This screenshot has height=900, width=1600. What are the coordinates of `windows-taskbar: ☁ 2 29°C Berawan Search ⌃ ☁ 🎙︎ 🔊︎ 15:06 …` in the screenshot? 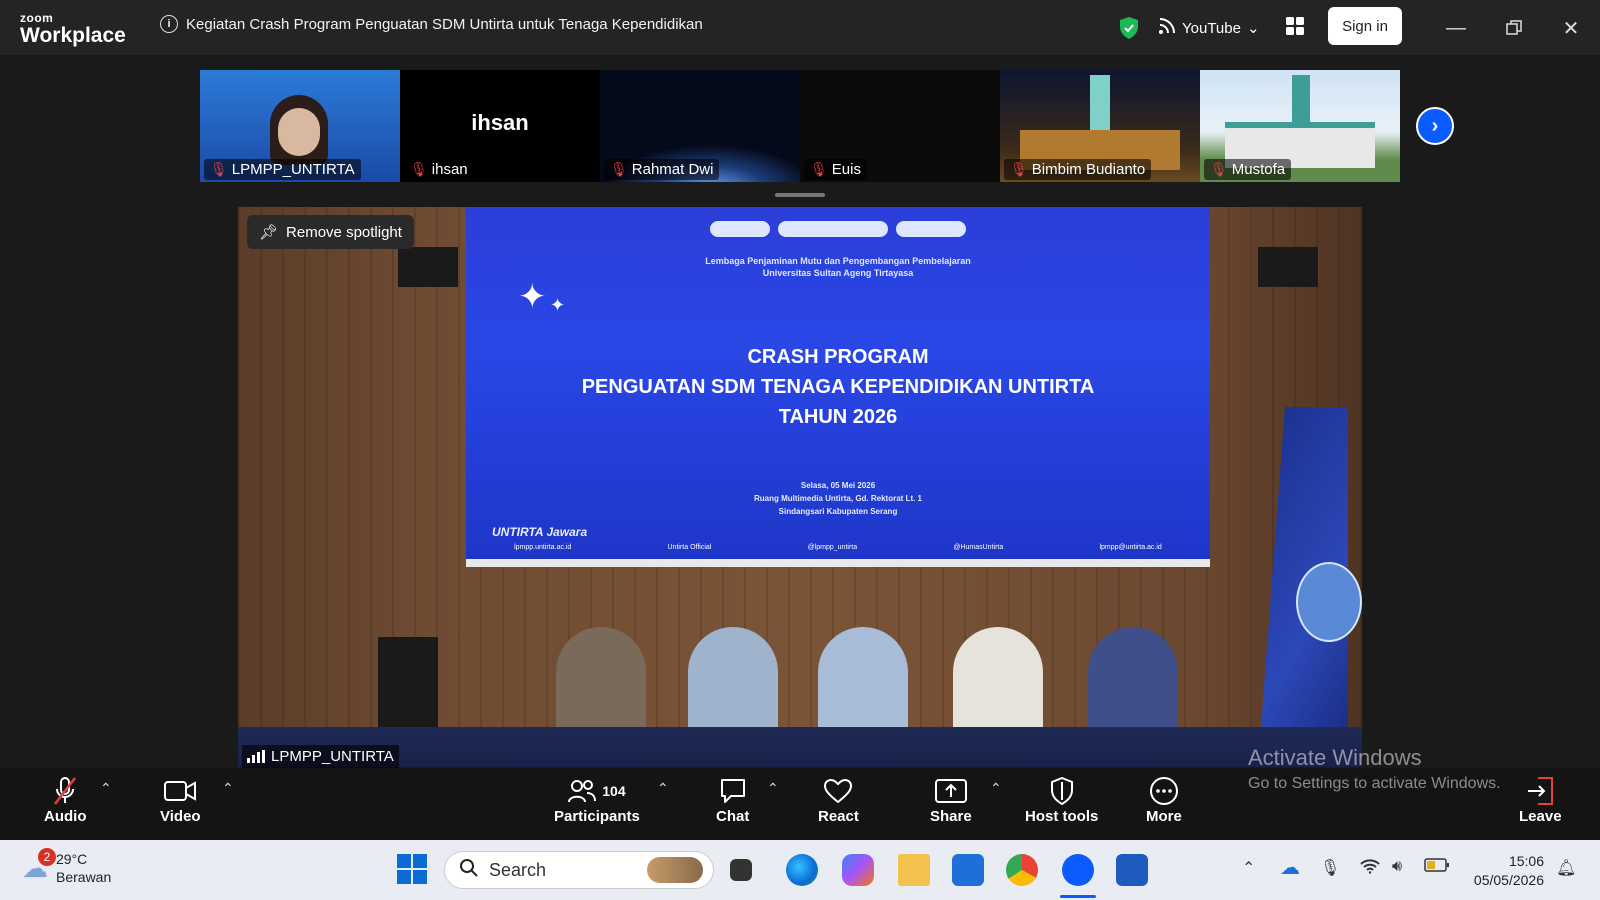 It's located at (800, 870).